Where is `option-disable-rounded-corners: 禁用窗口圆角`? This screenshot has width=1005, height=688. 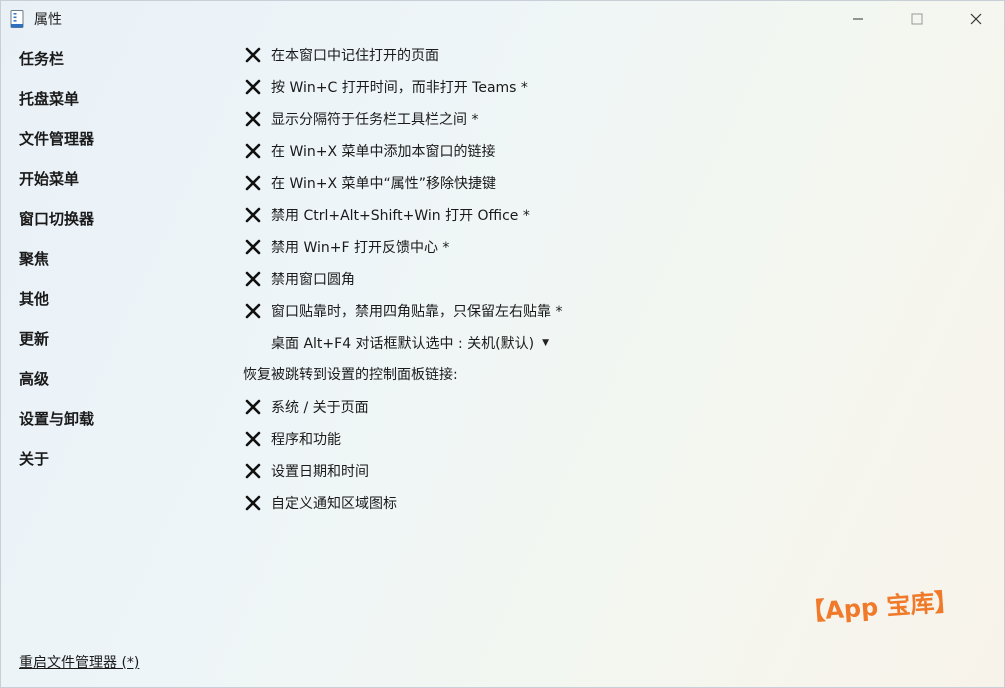
option-disable-rounded-corners: 禁用窗口圆角 is located at coordinates (296, 279).